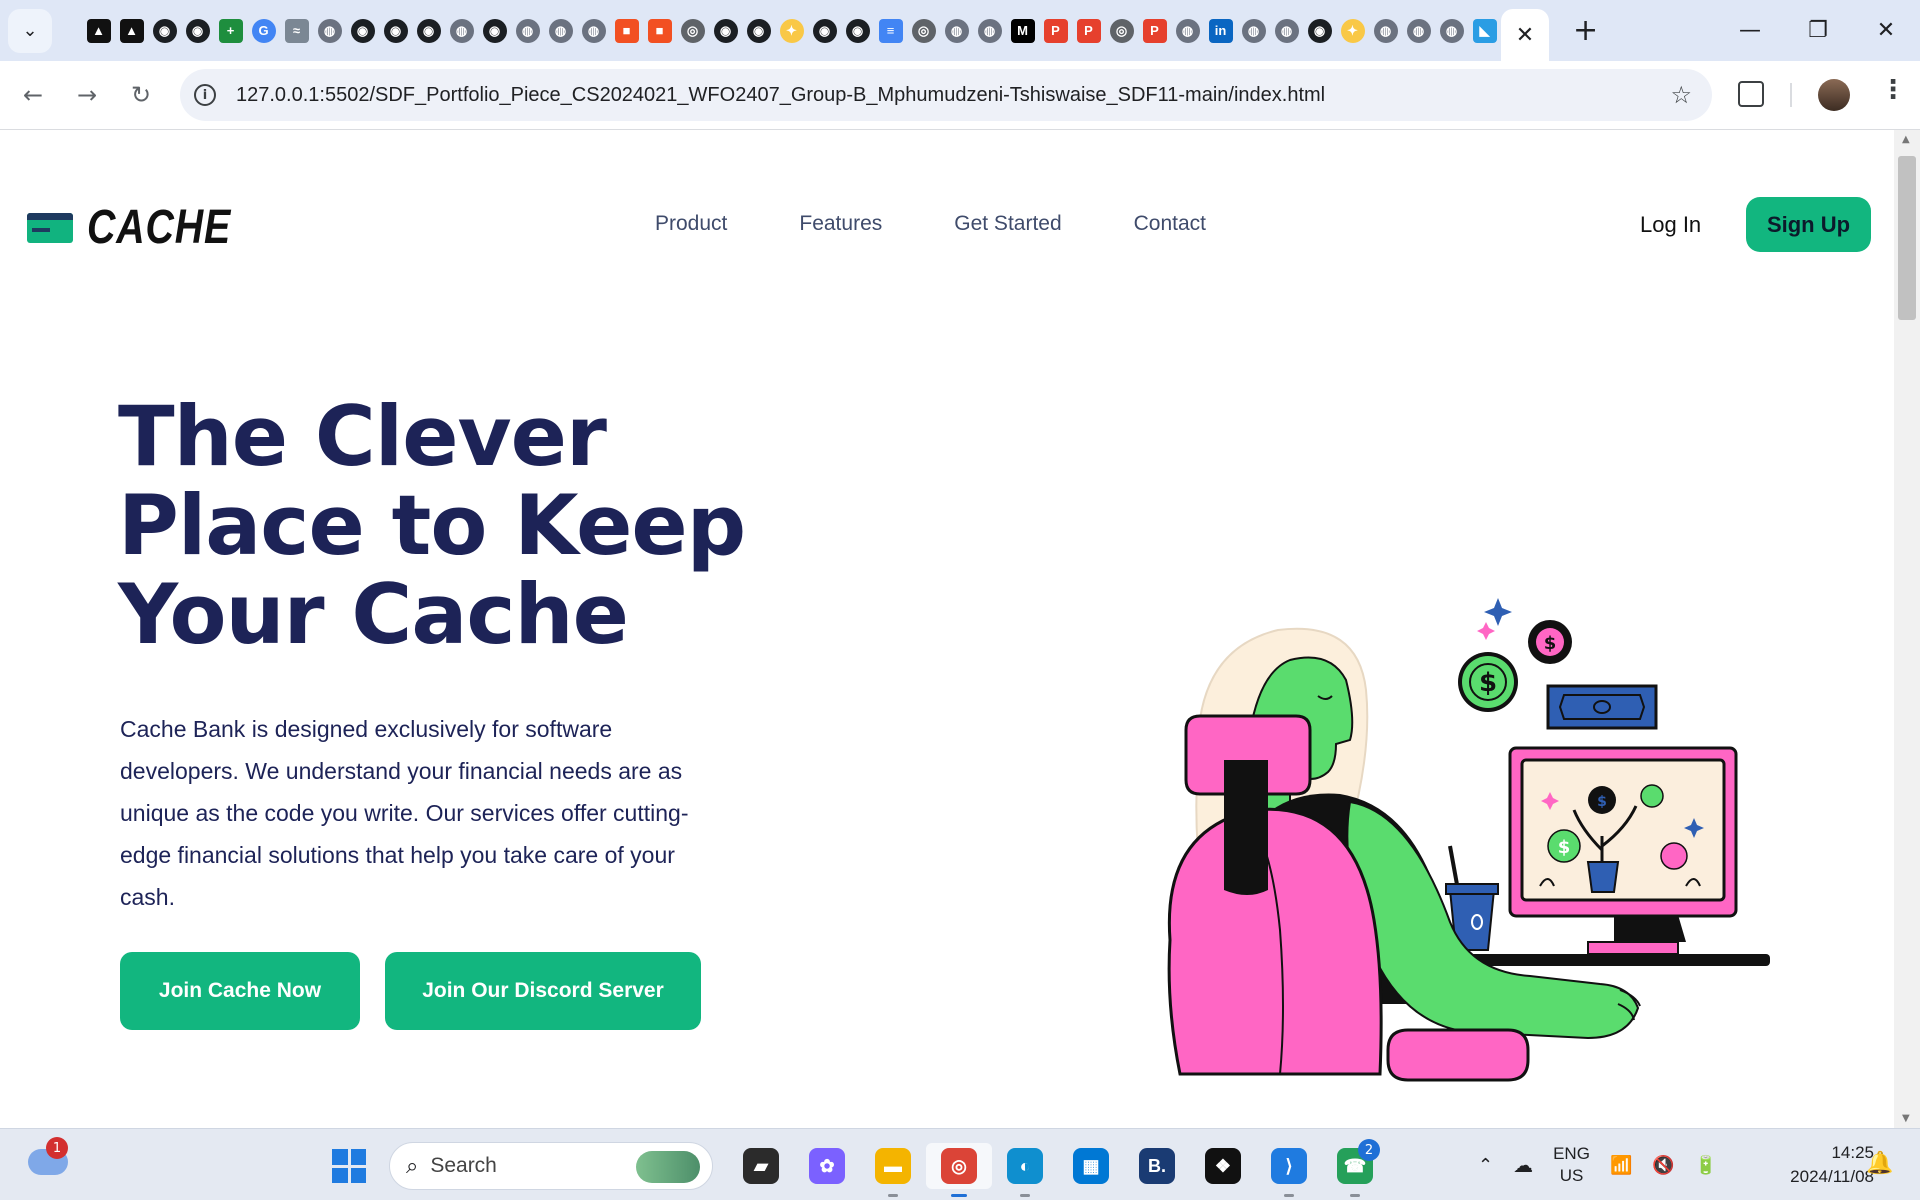  I want to click on reload-icon: ↻, so click(141, 95).